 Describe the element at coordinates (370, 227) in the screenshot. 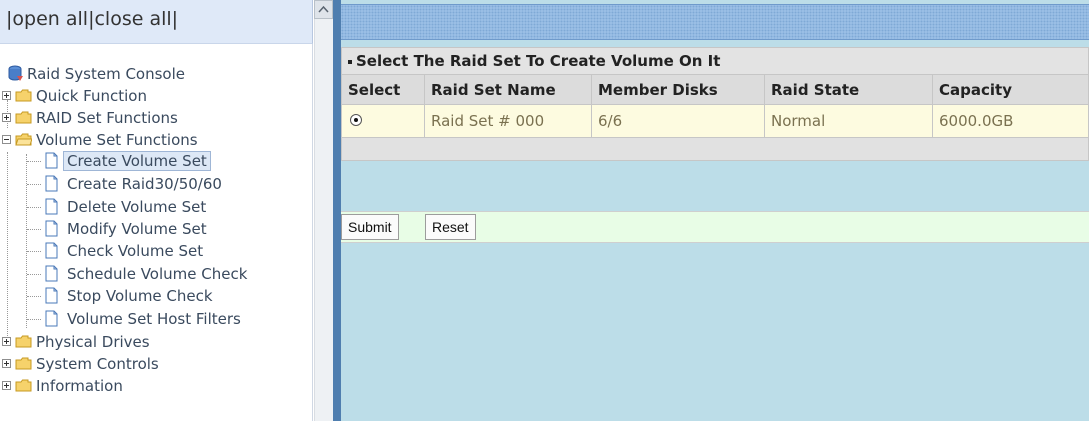

I see `submit-button: Submit` at that location.